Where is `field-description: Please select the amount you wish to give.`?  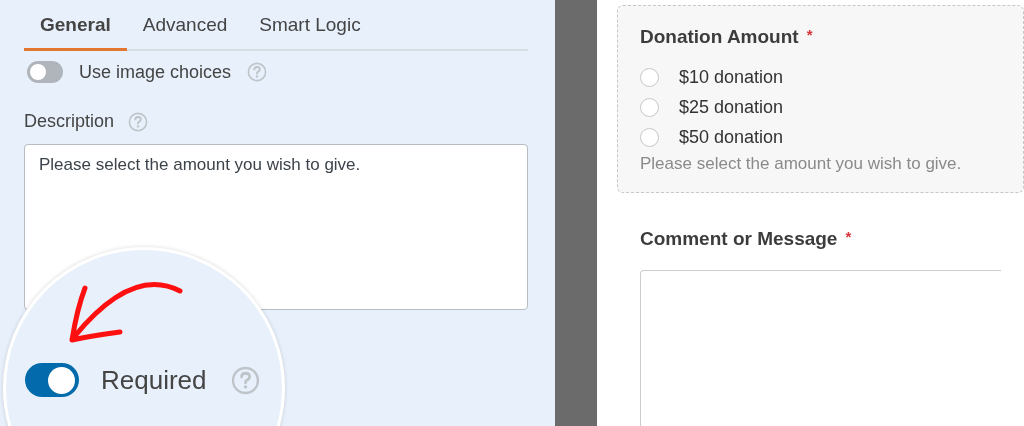 field-description: Please select the amount you wish to give. is located at coordinates (801, 164).